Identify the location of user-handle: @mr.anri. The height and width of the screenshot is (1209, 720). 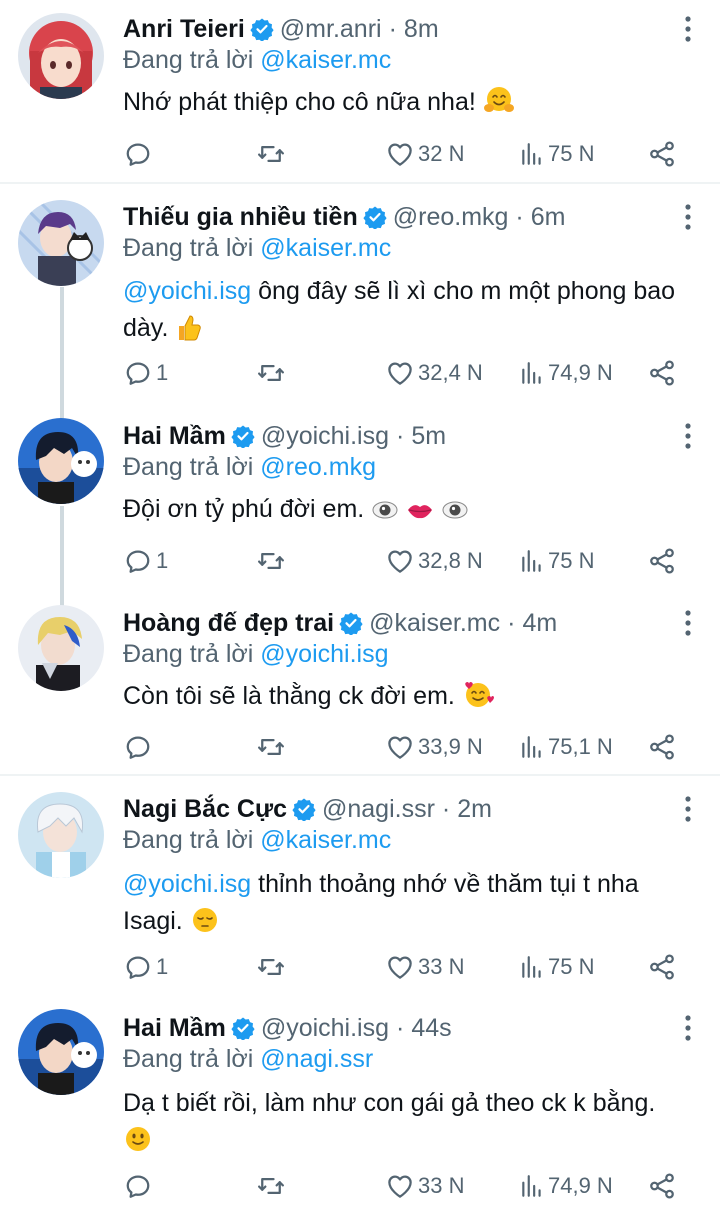
(331, 29).